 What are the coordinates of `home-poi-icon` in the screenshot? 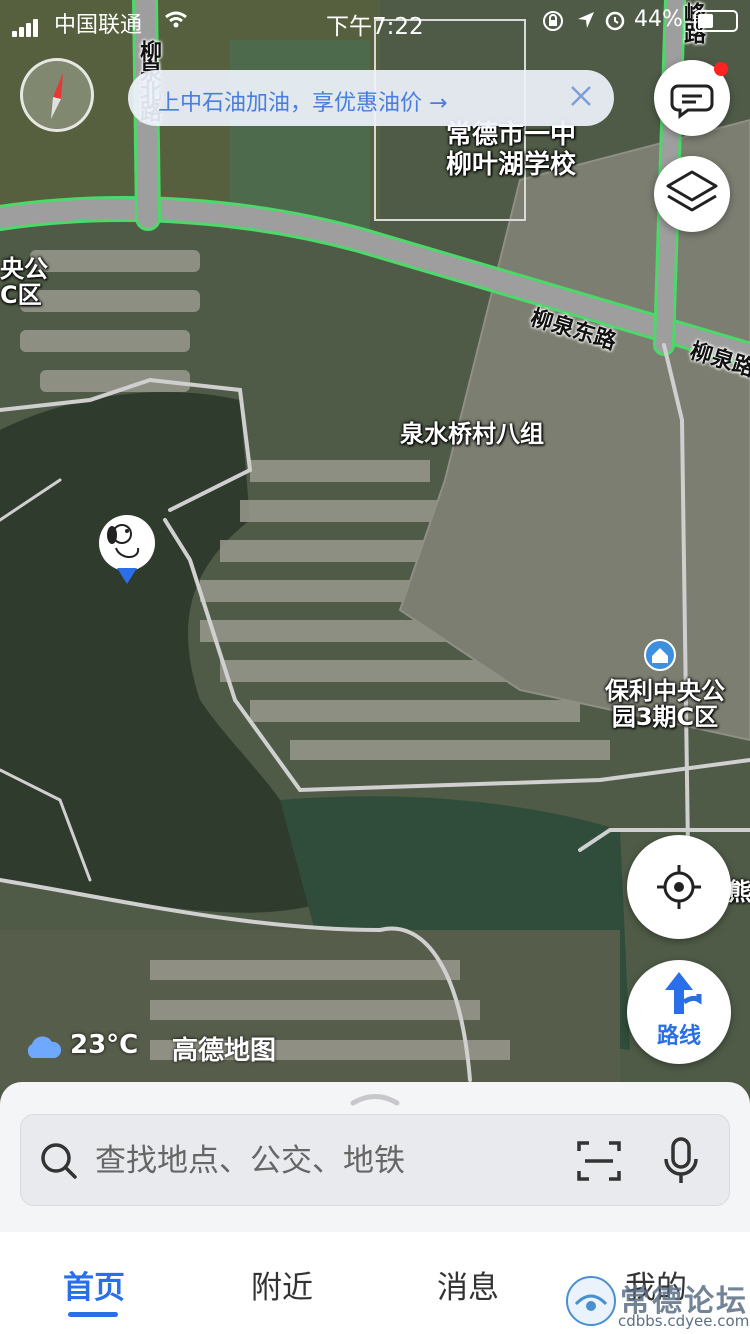 It's located at (660, 655).